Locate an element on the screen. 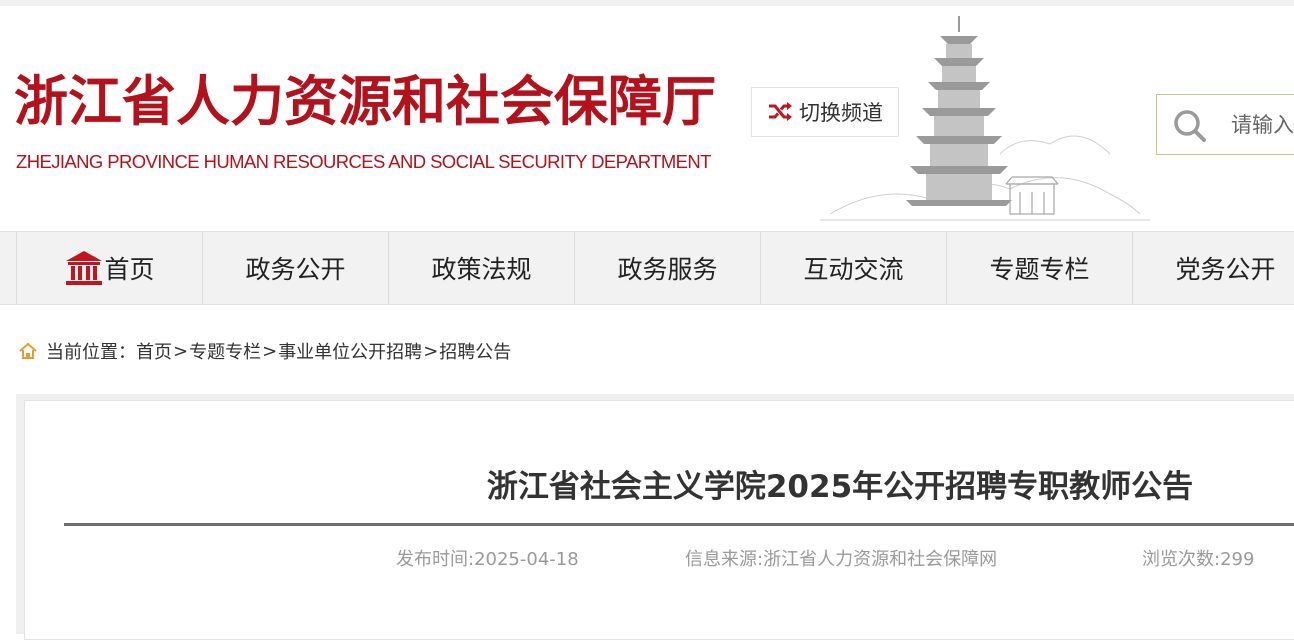 The width and height of the screenshot is (1294, 640). main-nav: 首页 政务公开 政策法规 政务服务 互动交流 专题专栏 党务公开 is located at coordinates (647, 268).